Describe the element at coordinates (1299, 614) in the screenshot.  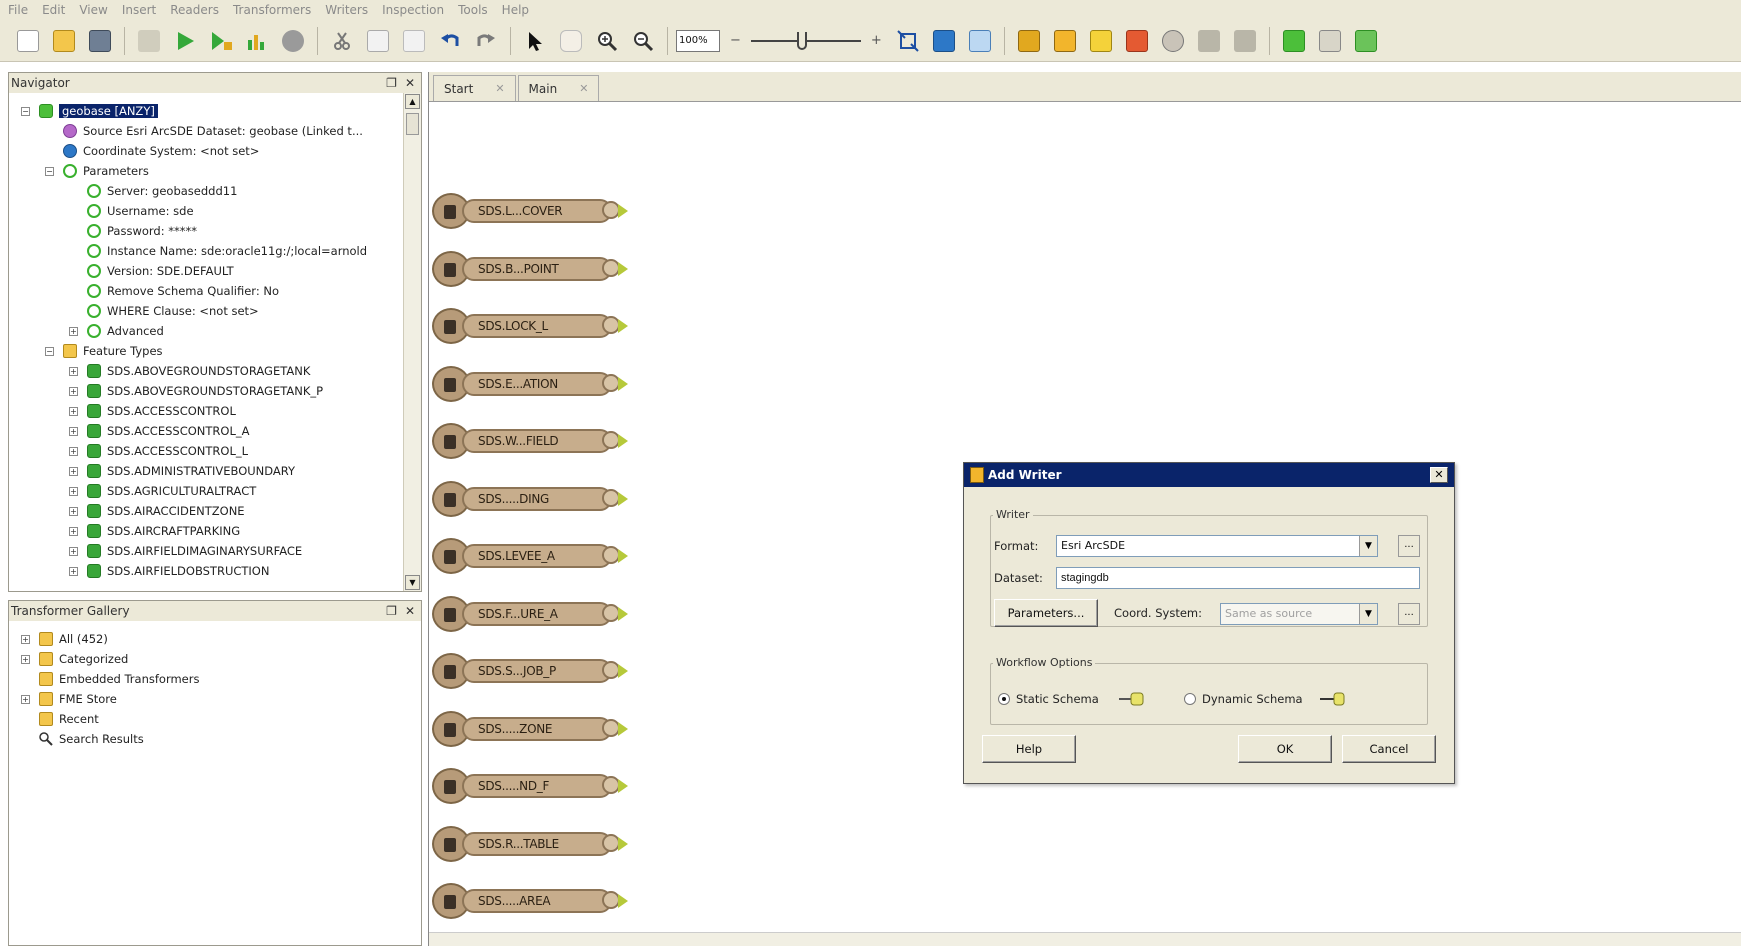
I see `coord-system-select: Same as source ▼` at that location.